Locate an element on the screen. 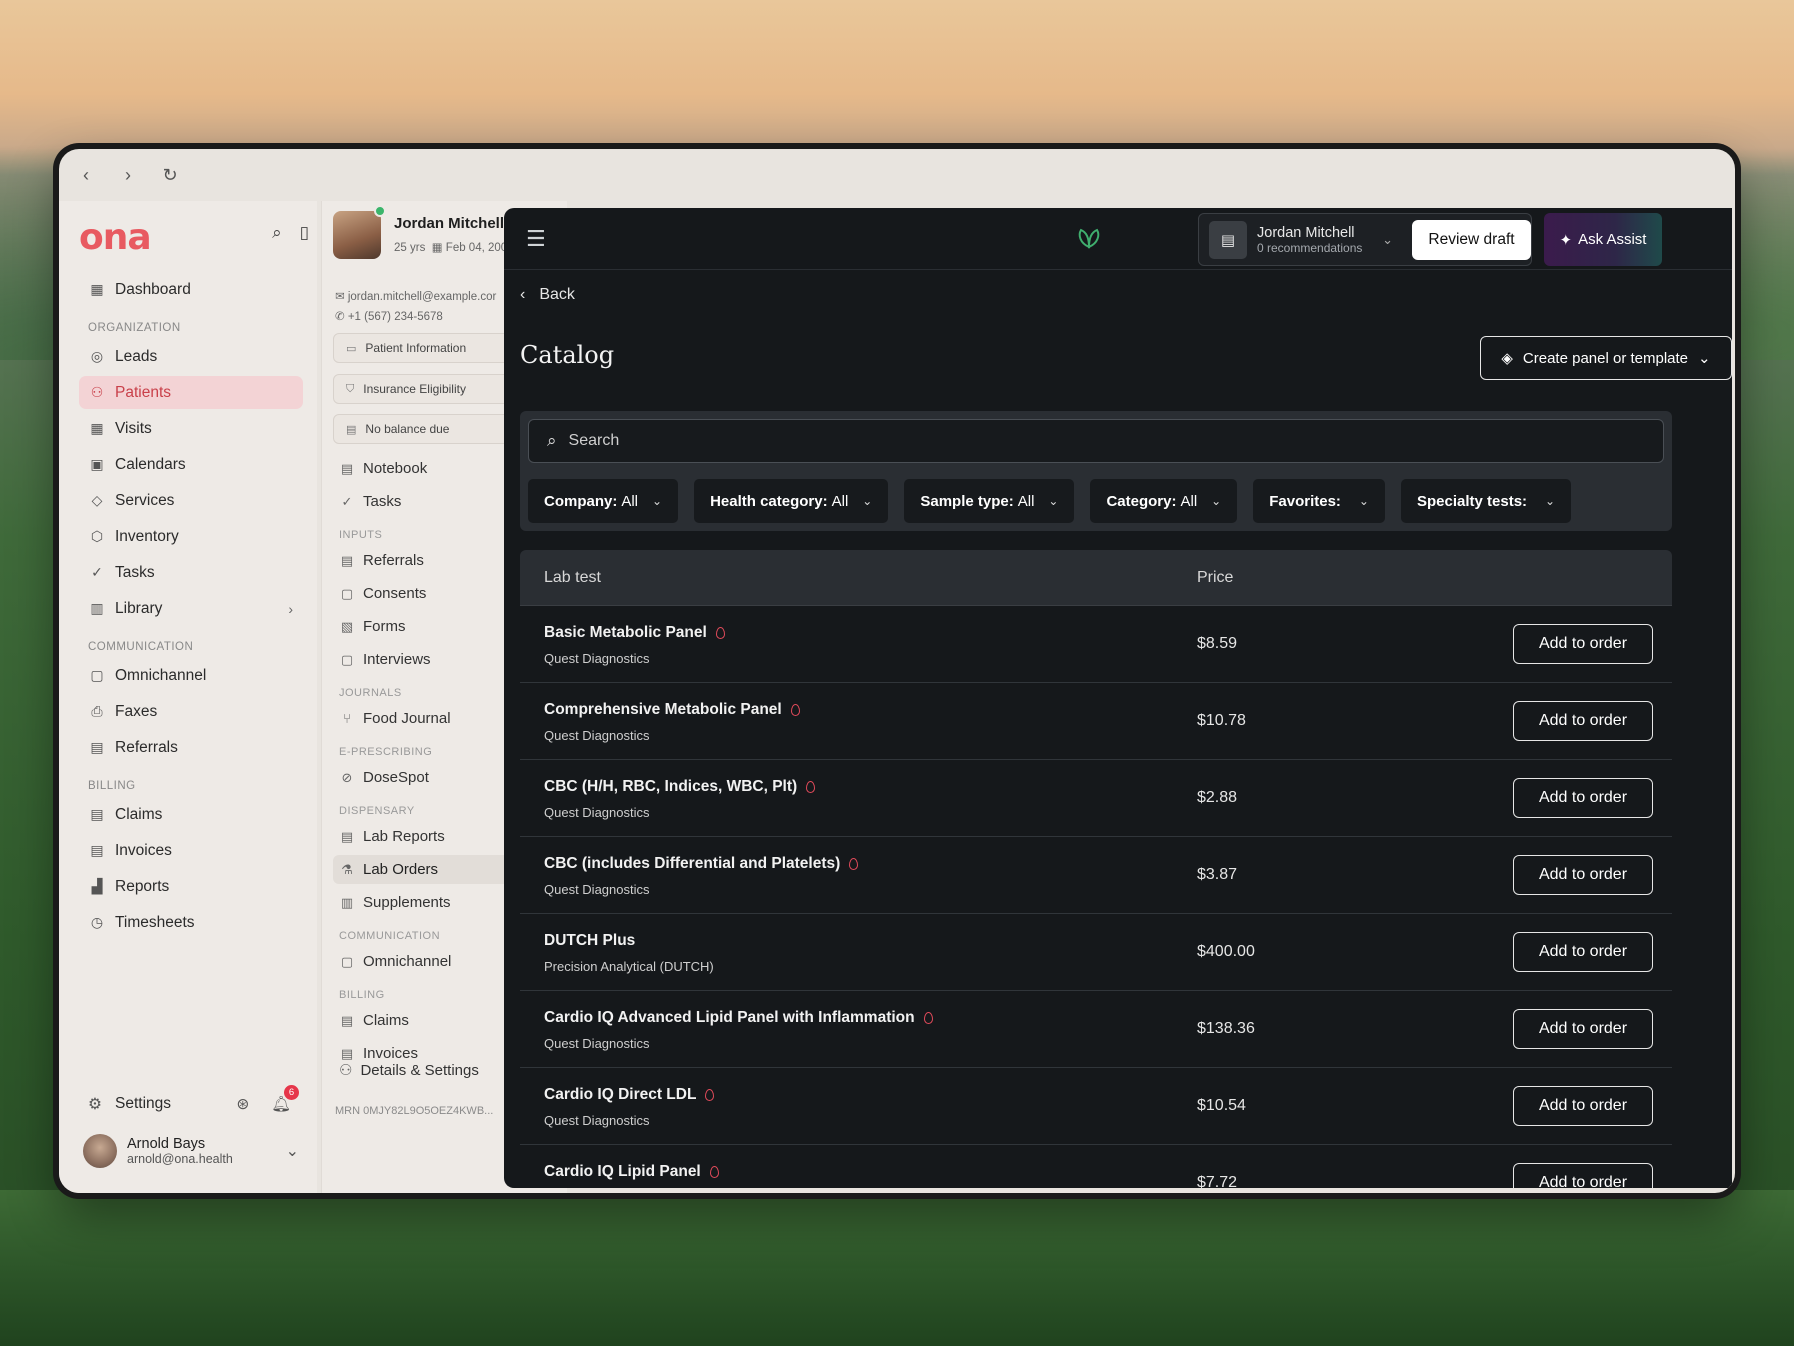 This screenshot has width=1794, height=1346. id-card-icon: ▭ is located at coordinates (351, 348).